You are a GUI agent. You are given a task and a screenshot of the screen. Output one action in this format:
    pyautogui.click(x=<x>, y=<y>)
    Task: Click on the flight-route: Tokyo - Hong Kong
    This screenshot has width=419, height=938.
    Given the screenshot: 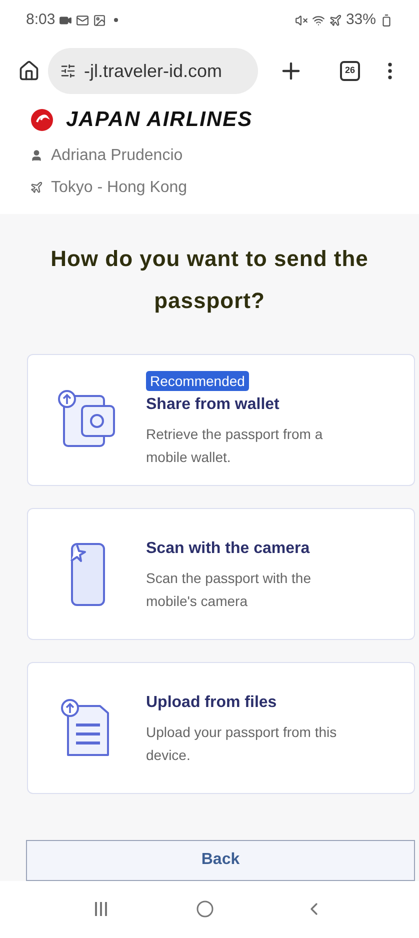 What is the action you would take?
    pyautogui.click(x=119, y=188)
    